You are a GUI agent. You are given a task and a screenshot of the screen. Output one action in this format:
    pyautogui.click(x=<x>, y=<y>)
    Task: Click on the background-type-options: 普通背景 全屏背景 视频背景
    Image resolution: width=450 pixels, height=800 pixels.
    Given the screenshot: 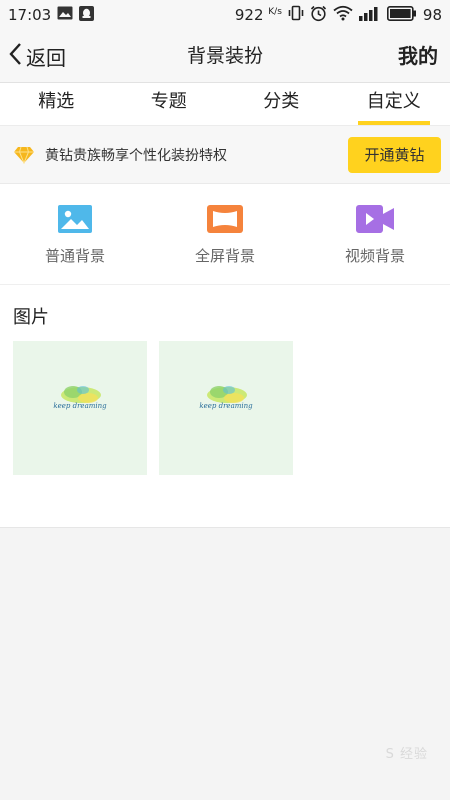 What is the action you would take?
    pyautogui.click(x=225, y=234)
    